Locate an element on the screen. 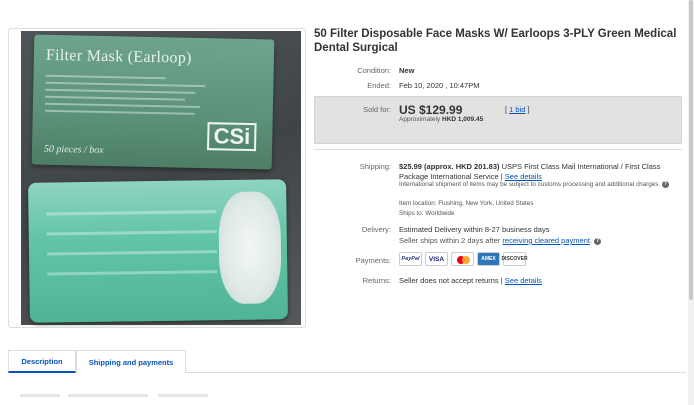 The image size is (694, 405). mask-bag-image is located at coordinates (158, 251).